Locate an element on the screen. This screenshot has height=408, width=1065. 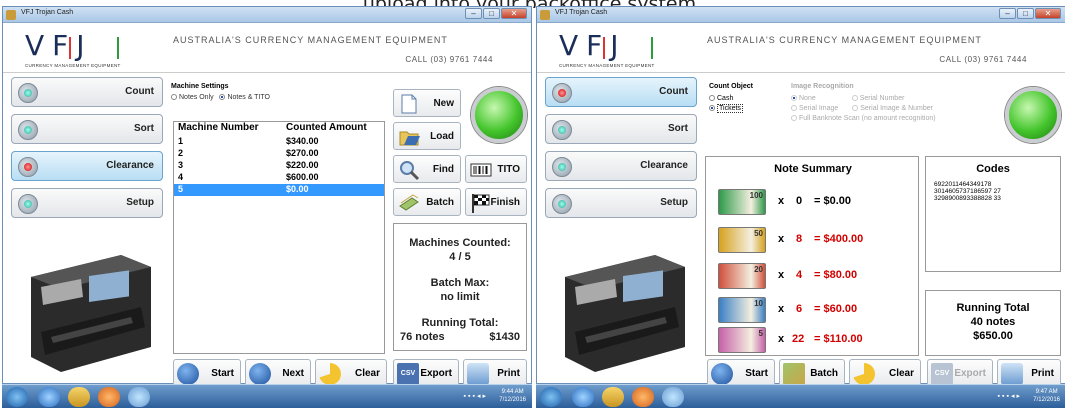
banknote-denomination: 20 is located at coordinates (758, 269).